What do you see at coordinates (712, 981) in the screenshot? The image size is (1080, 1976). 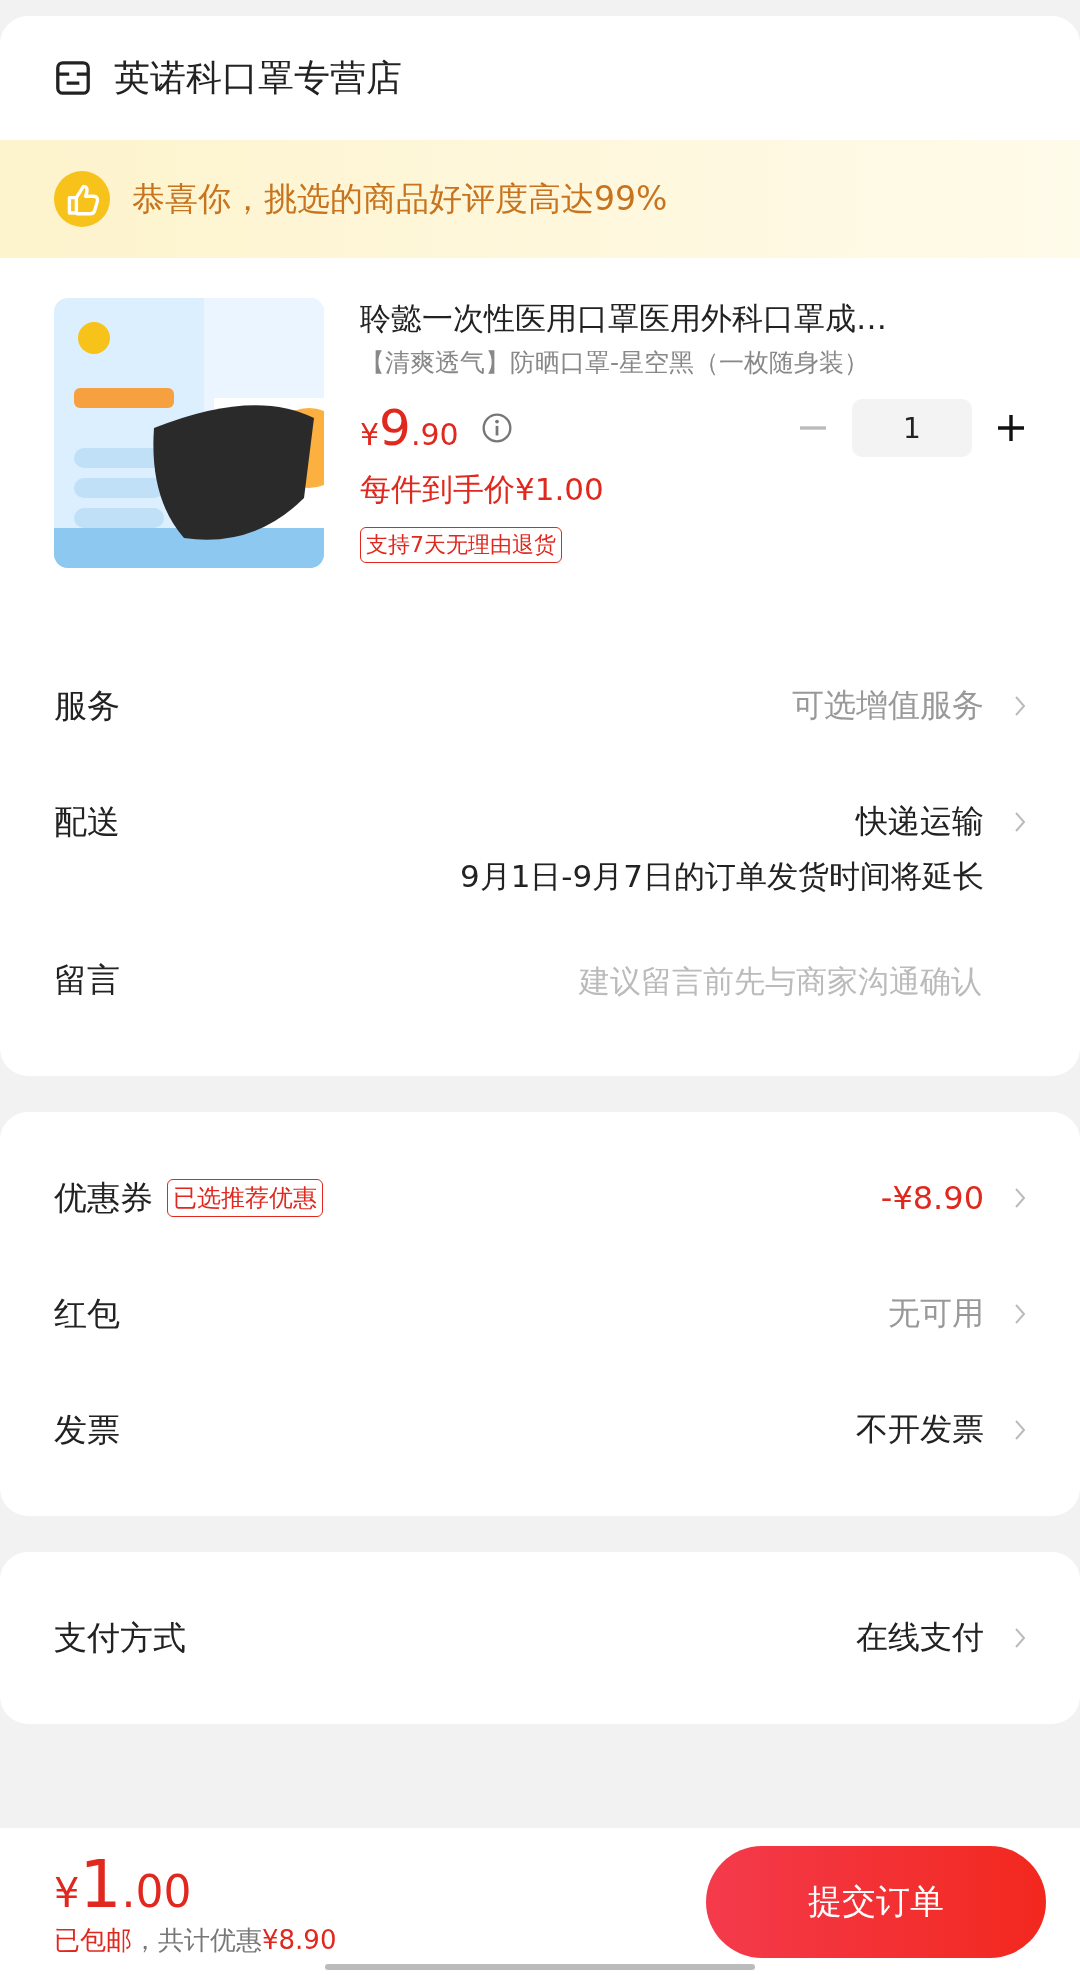 I see `message-field: 建议留言前先与商家沟通确认` at bounding box center [712, 981].